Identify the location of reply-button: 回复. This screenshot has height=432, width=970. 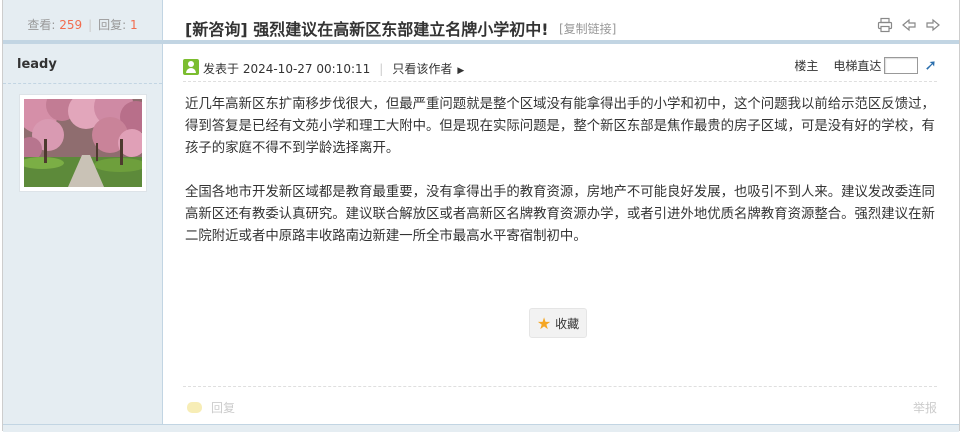
(211, 407).